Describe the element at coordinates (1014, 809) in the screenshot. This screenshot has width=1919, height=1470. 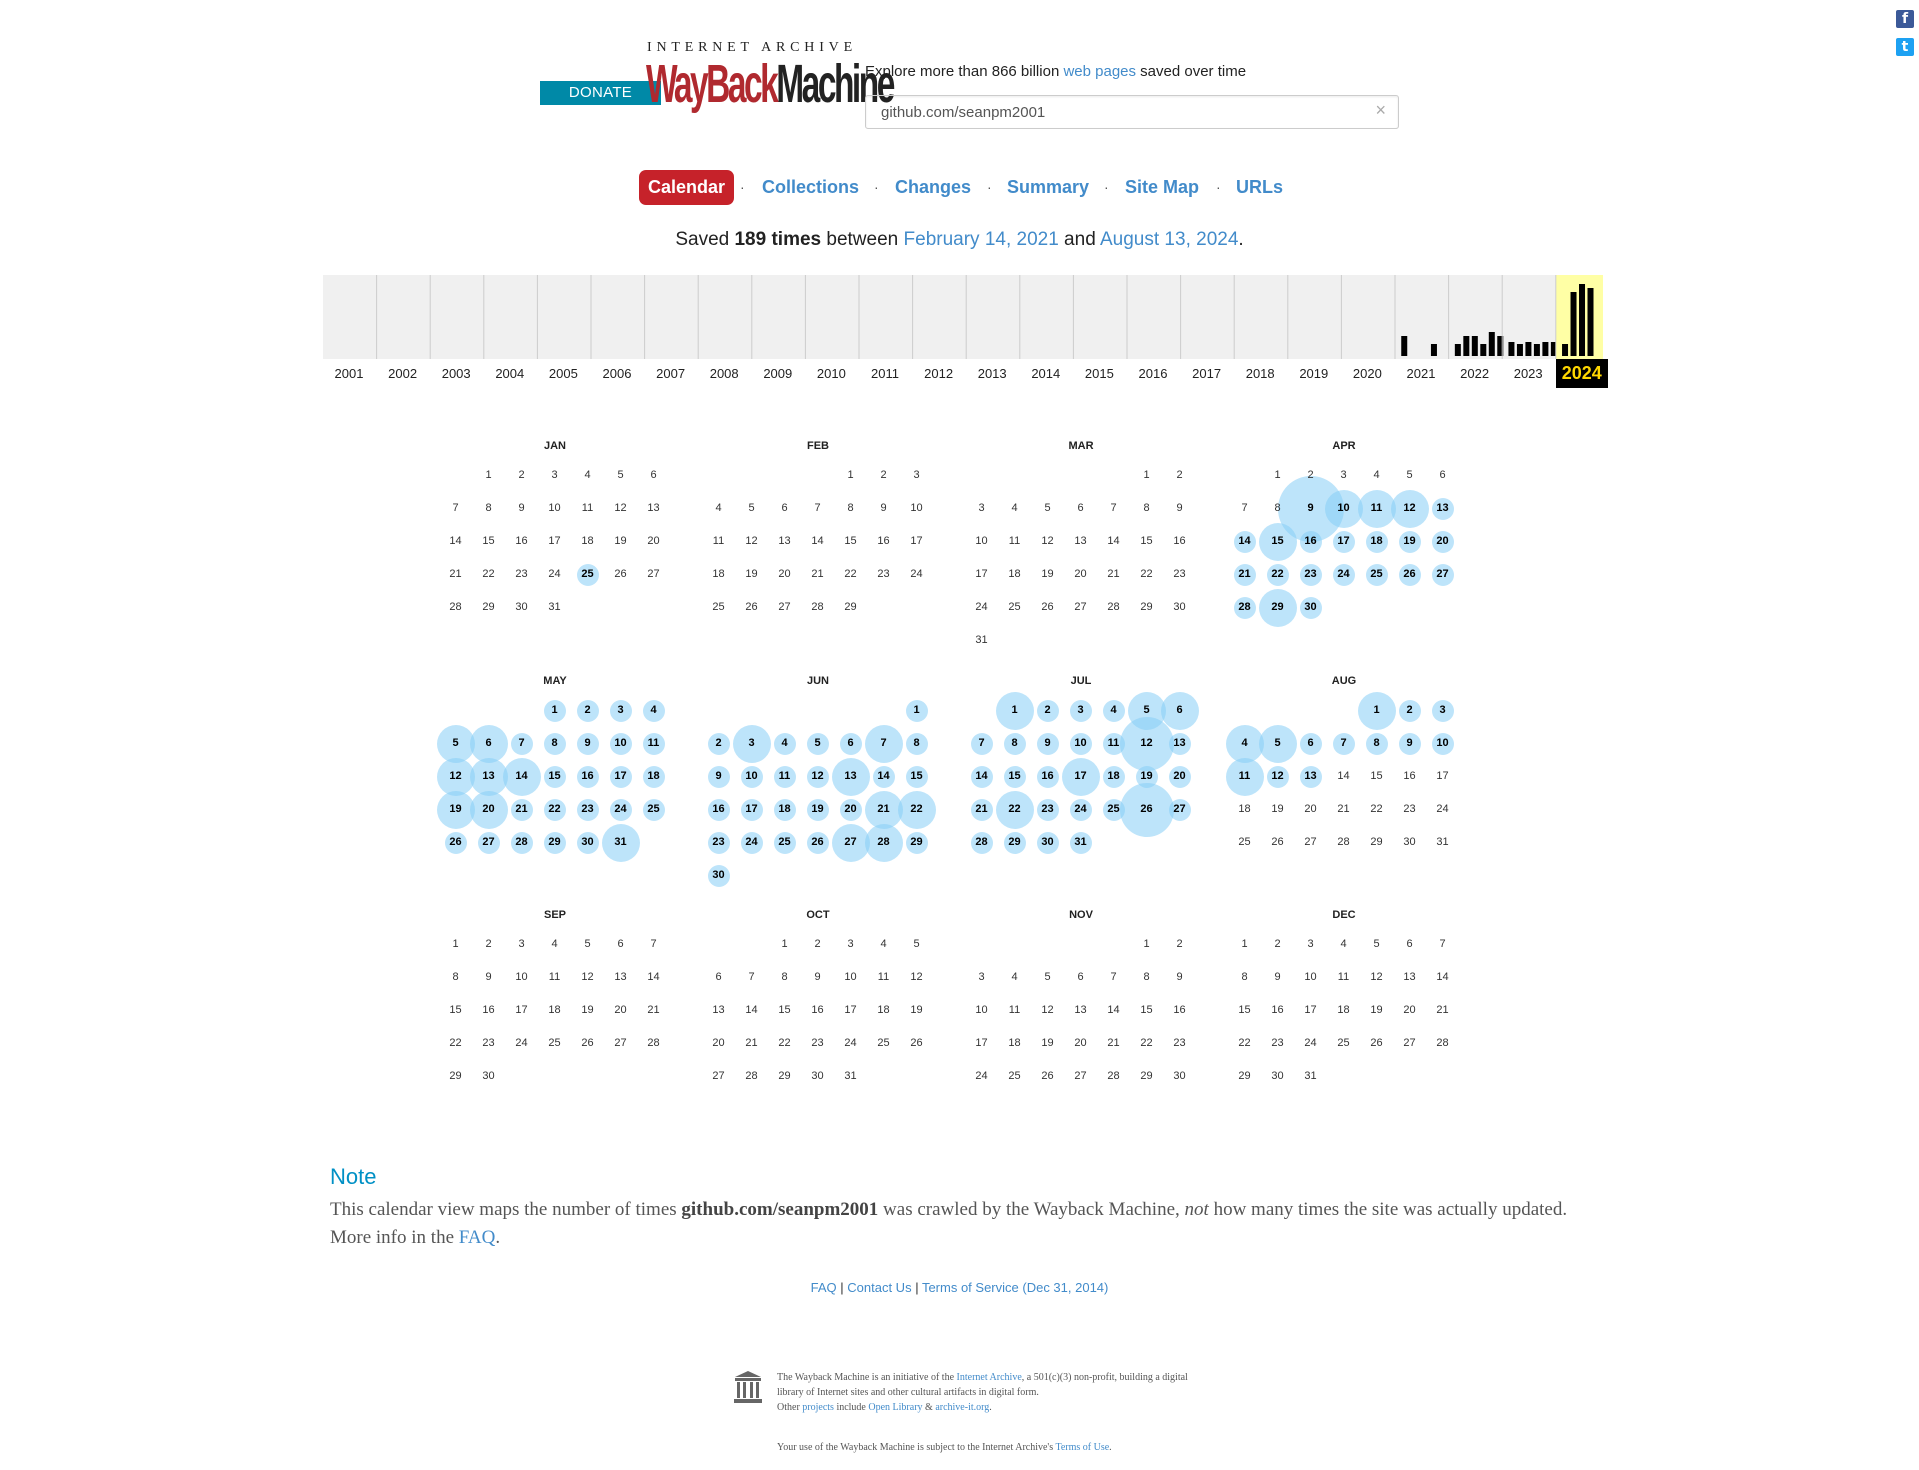
I see `calendar-day: 22` at that location.